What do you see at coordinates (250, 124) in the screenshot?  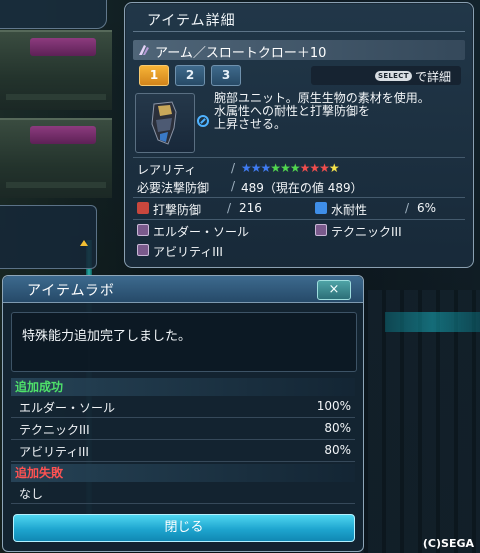 I see `description-line: 上昇させる。` at bounding box center [250, 124].